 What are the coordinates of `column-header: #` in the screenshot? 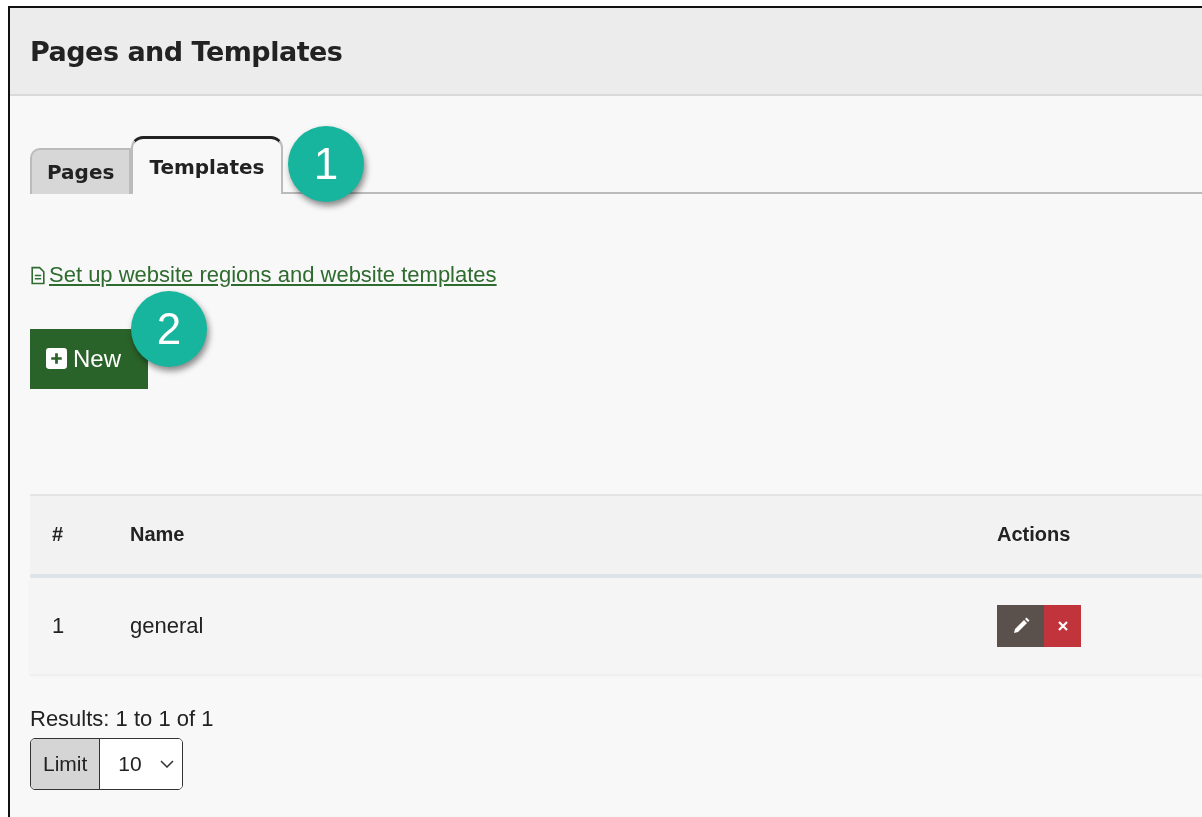 It's located at (58, 534).